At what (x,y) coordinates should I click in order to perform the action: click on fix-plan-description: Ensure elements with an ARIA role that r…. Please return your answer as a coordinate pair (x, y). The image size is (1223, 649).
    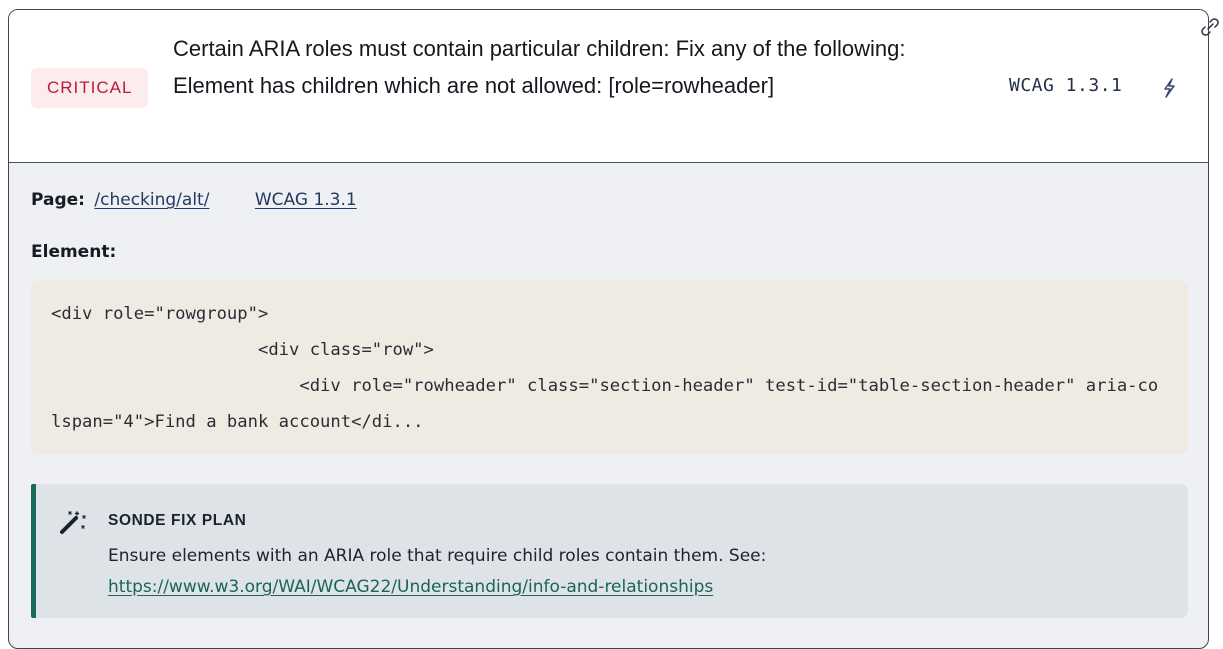
    Looking at the image, I should click on (437, 556).